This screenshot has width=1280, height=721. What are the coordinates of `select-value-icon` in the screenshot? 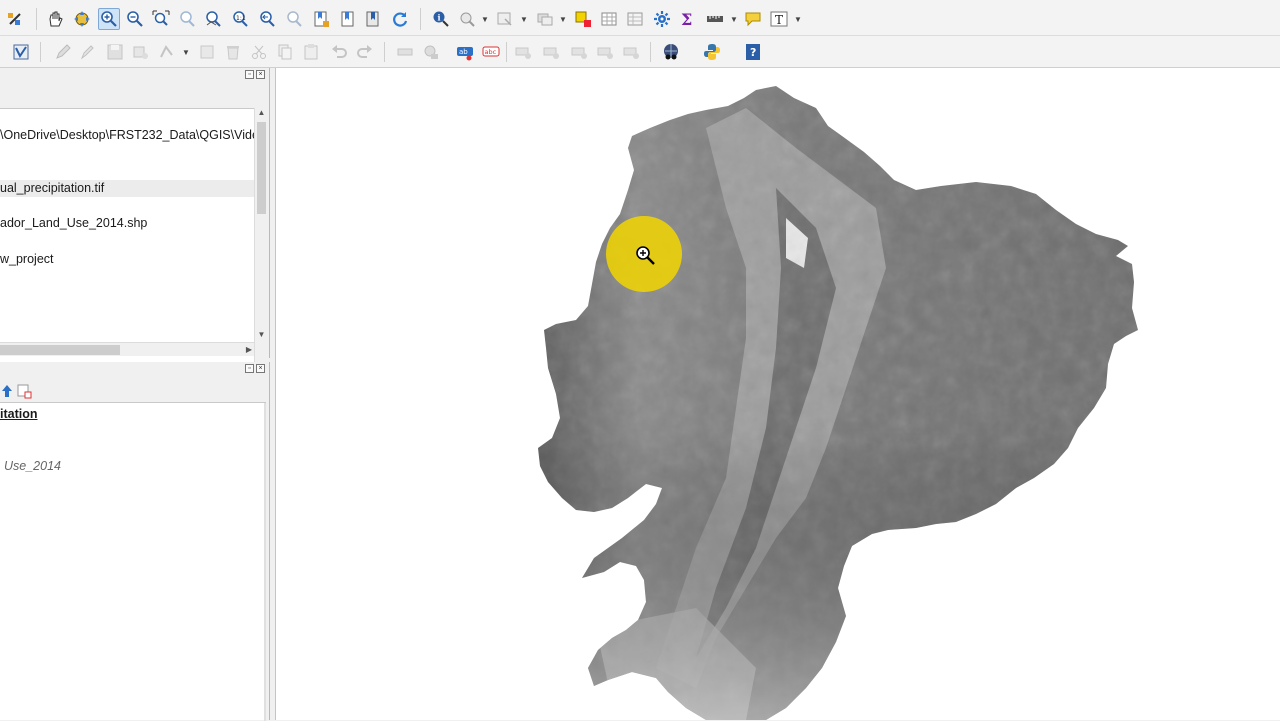 It's located at (505, 19).